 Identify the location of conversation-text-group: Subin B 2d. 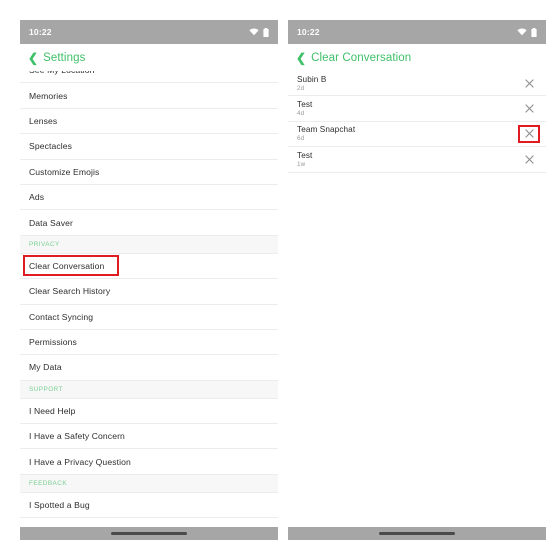
(311, 83).